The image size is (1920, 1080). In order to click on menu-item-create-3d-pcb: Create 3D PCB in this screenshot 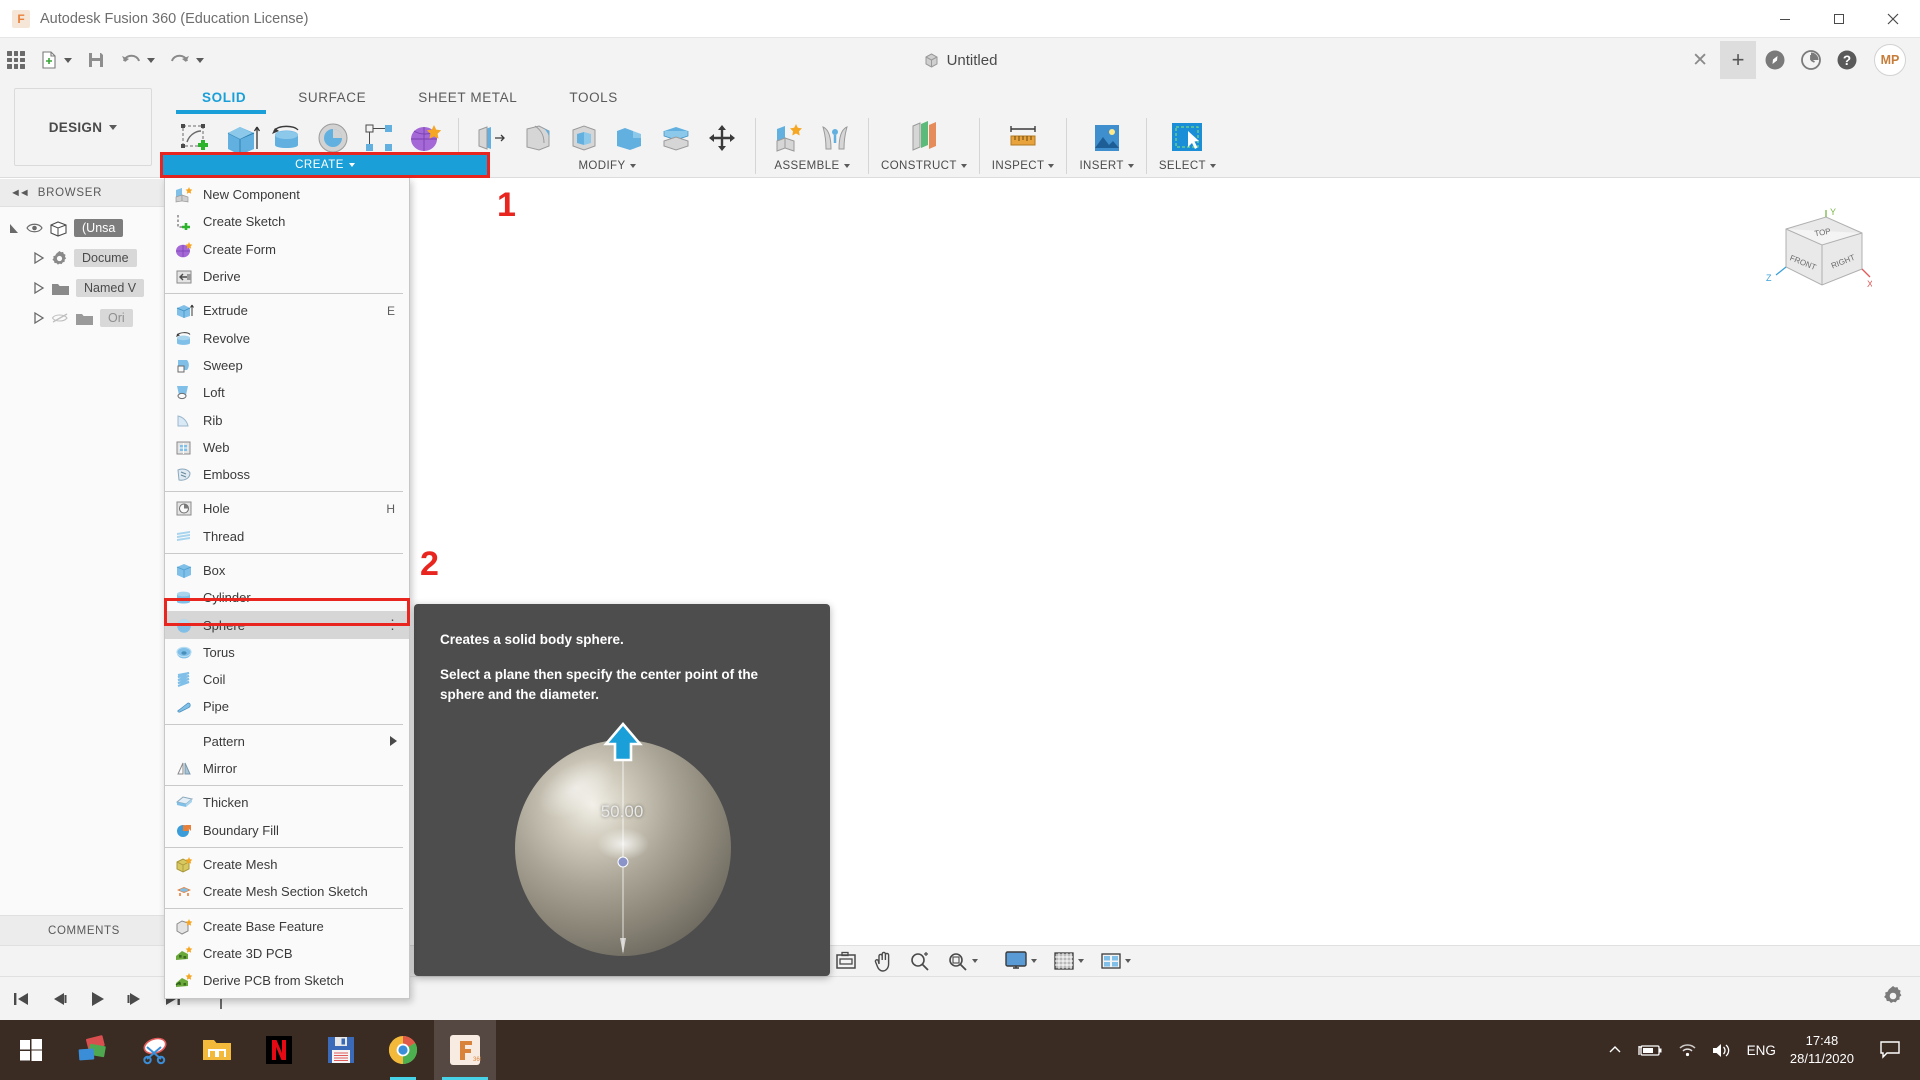, I will do `click(287, 953)`.